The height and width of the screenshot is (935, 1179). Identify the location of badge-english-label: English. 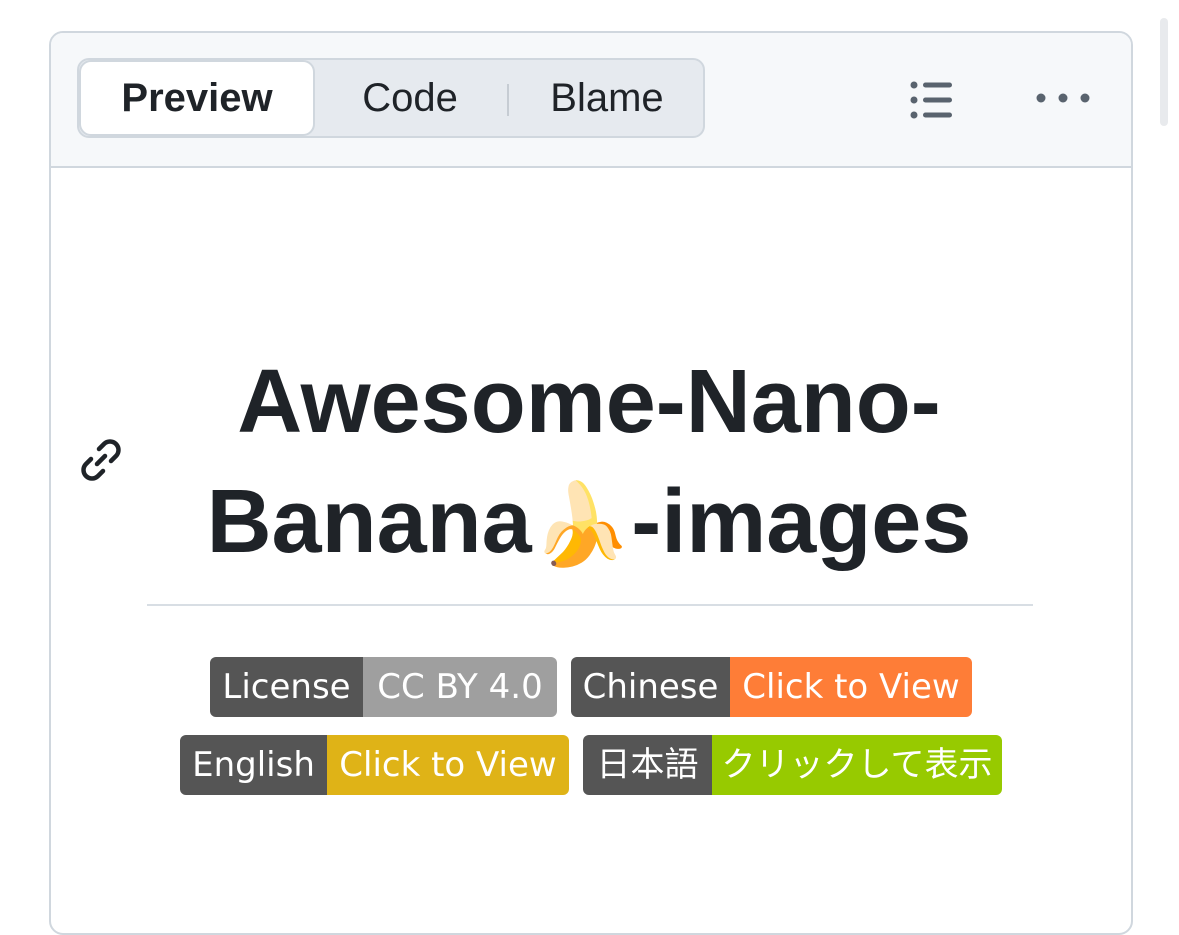
(253, 765).